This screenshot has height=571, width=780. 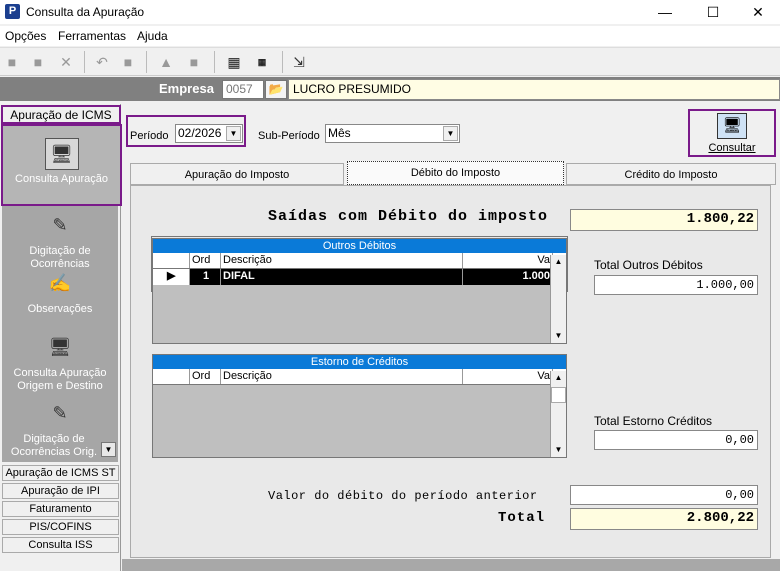 I want to click on difal-icon: ▦, so click(x=262, y=62).